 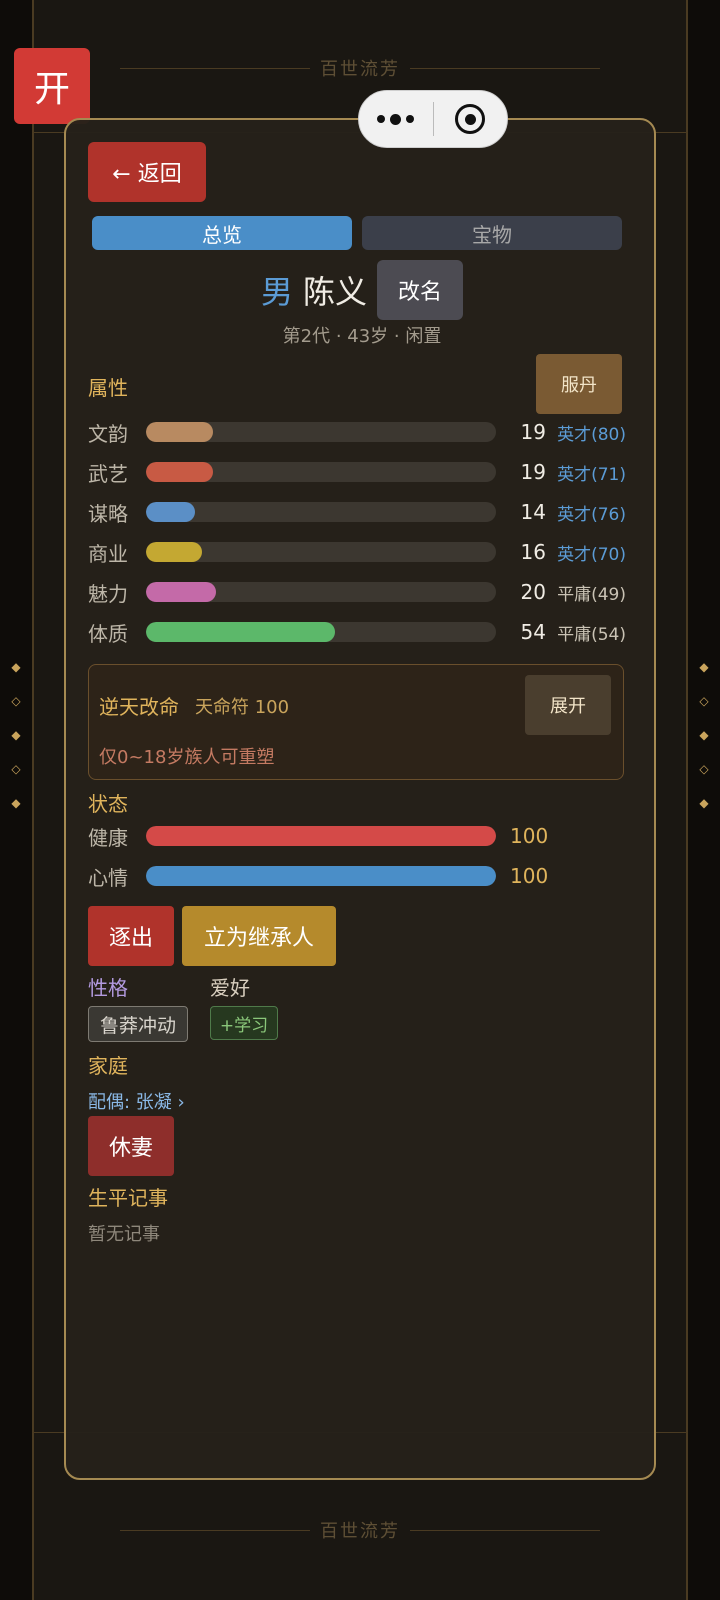 I want to click on attribute-row: 武艺 19 英才(71), so click(x=358, y=472).